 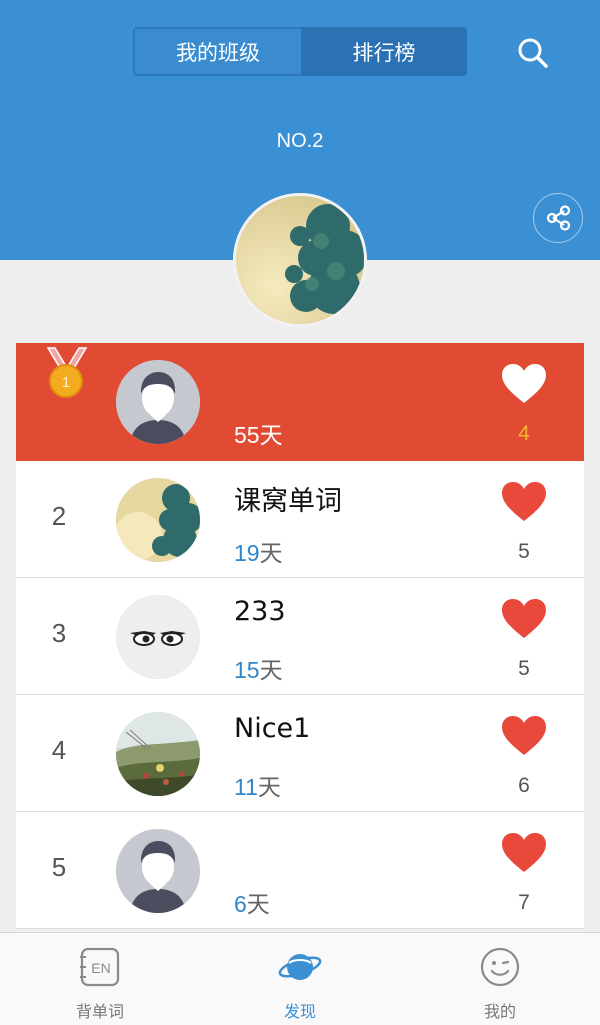 I want to click on en-book-icon: EN, so click(x=100, y=967).